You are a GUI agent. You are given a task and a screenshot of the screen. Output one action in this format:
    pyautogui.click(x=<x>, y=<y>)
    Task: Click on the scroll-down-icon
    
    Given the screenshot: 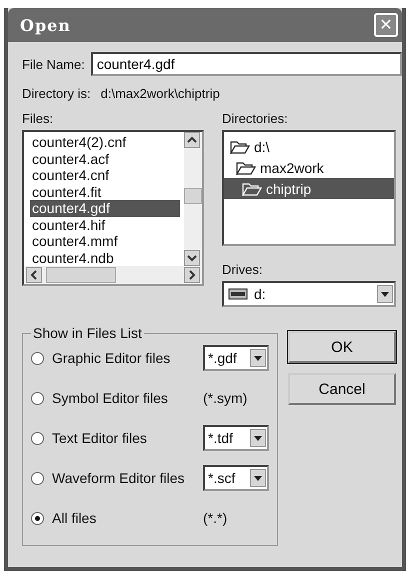 What is the action you would take?
    pyautogui.click(x=192, y=258)
    